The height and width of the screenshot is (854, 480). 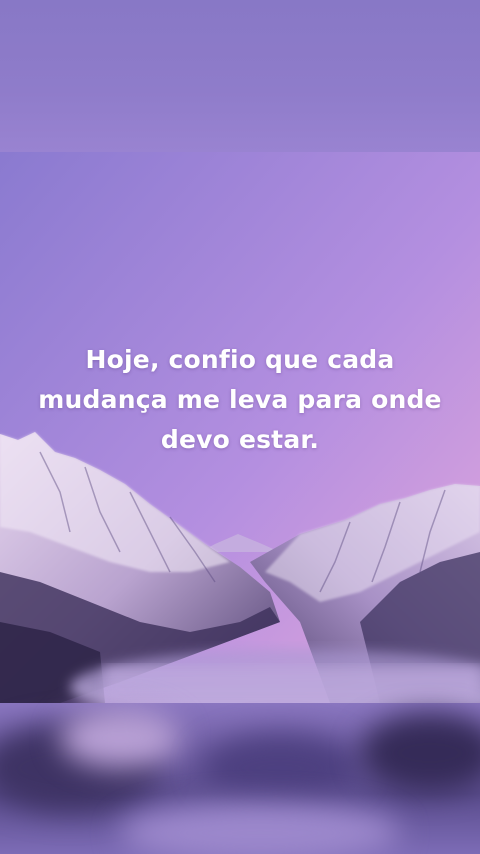 What do you see at coordinates (240, 439) in the screenshot?
I see `quote-line-3: devo estar.` at bounding box center [240, 439].